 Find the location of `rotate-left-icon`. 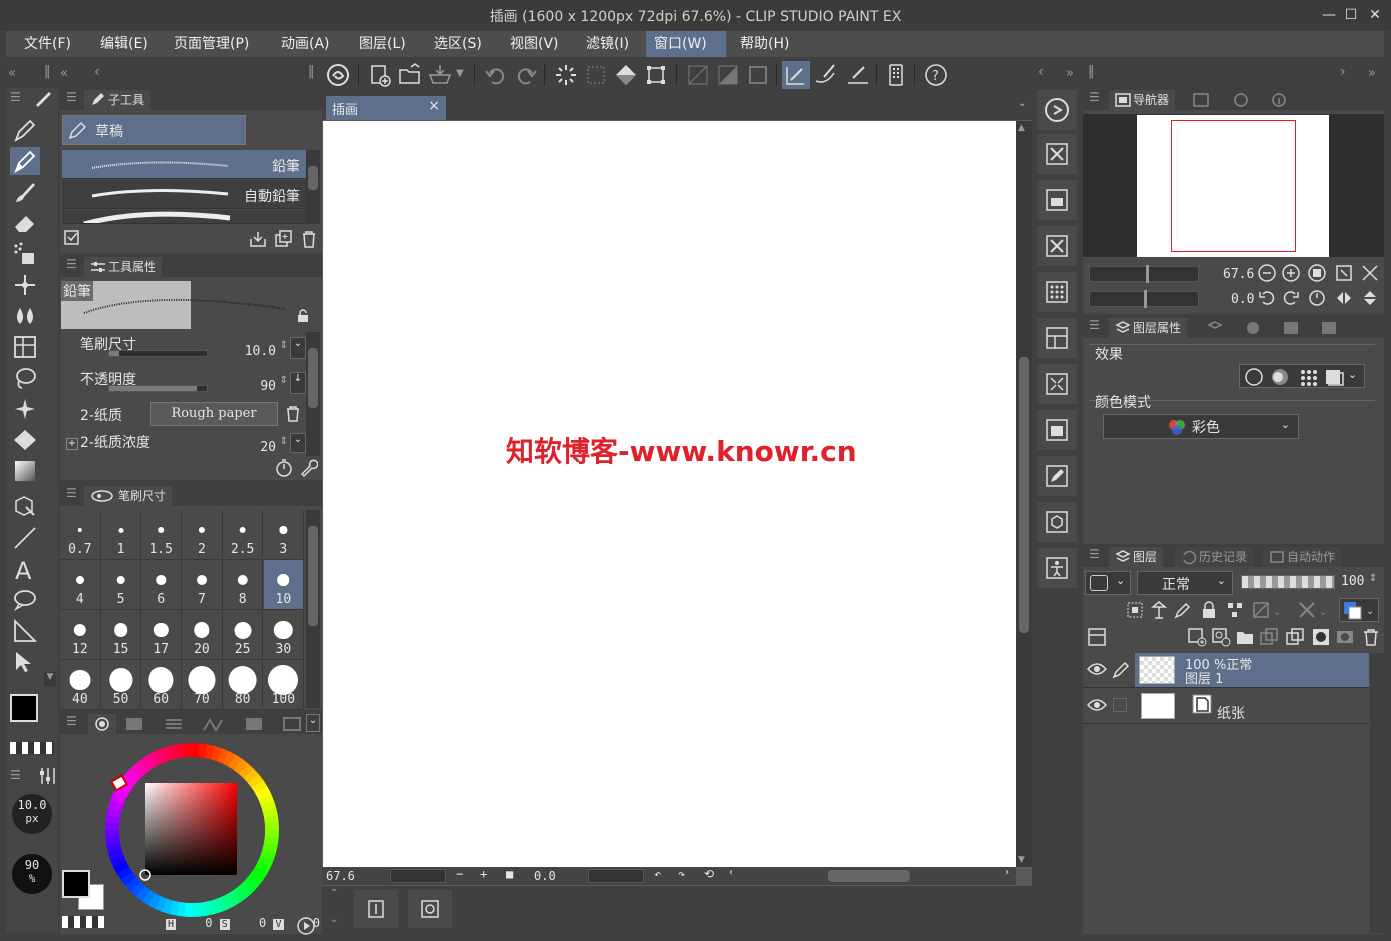

rotate-left-icon is located at coordinates (1267, 298).